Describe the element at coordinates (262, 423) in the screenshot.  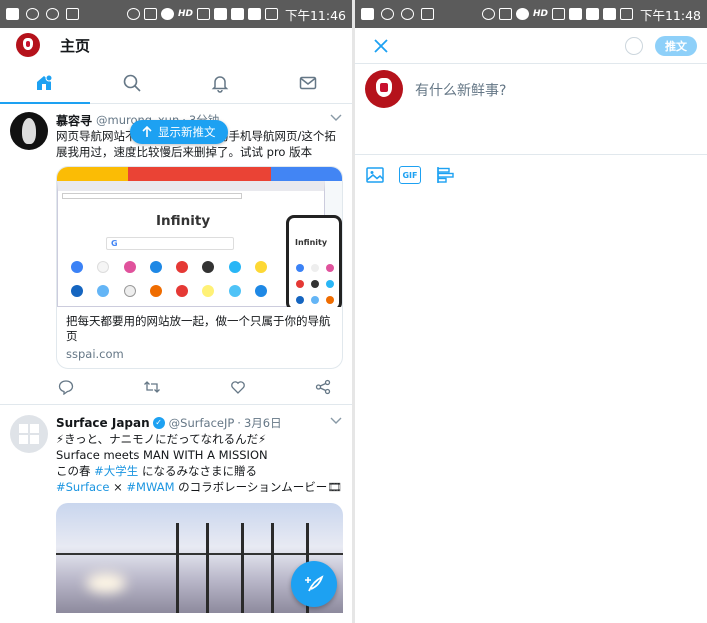
I see `tweet-time: 3月6日` at that location.